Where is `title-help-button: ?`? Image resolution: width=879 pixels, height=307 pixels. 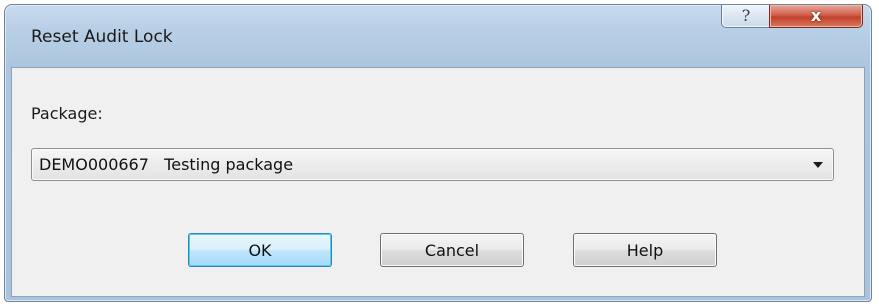 title-help-button: ? is located at coordinates (746, 16).